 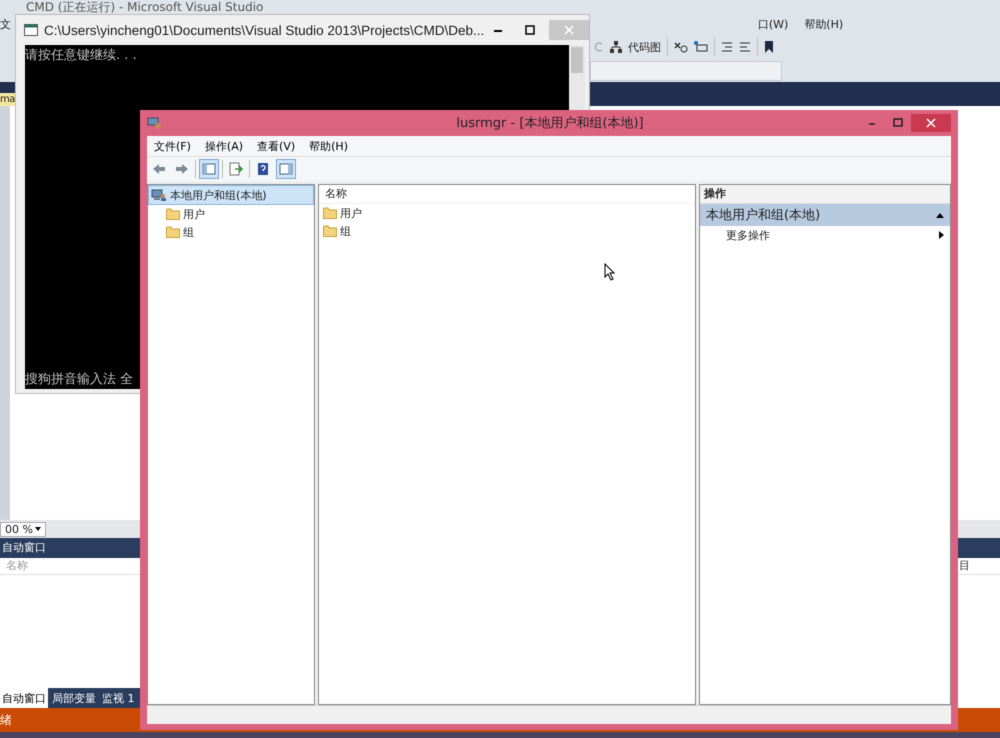 What do you see at coordinates (239, 232) in the screenshot?
I see `tree-item: 组` at bounding box center [239, 232].